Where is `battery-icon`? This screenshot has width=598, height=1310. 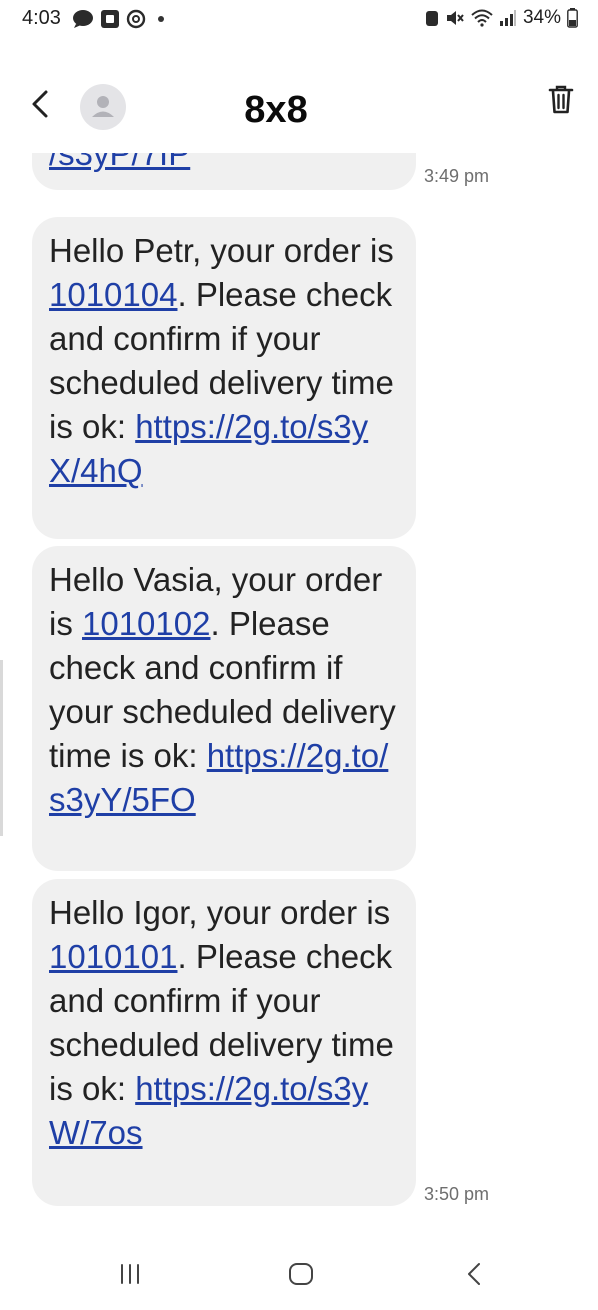 battery-icon is located at coordinates (572, 18).